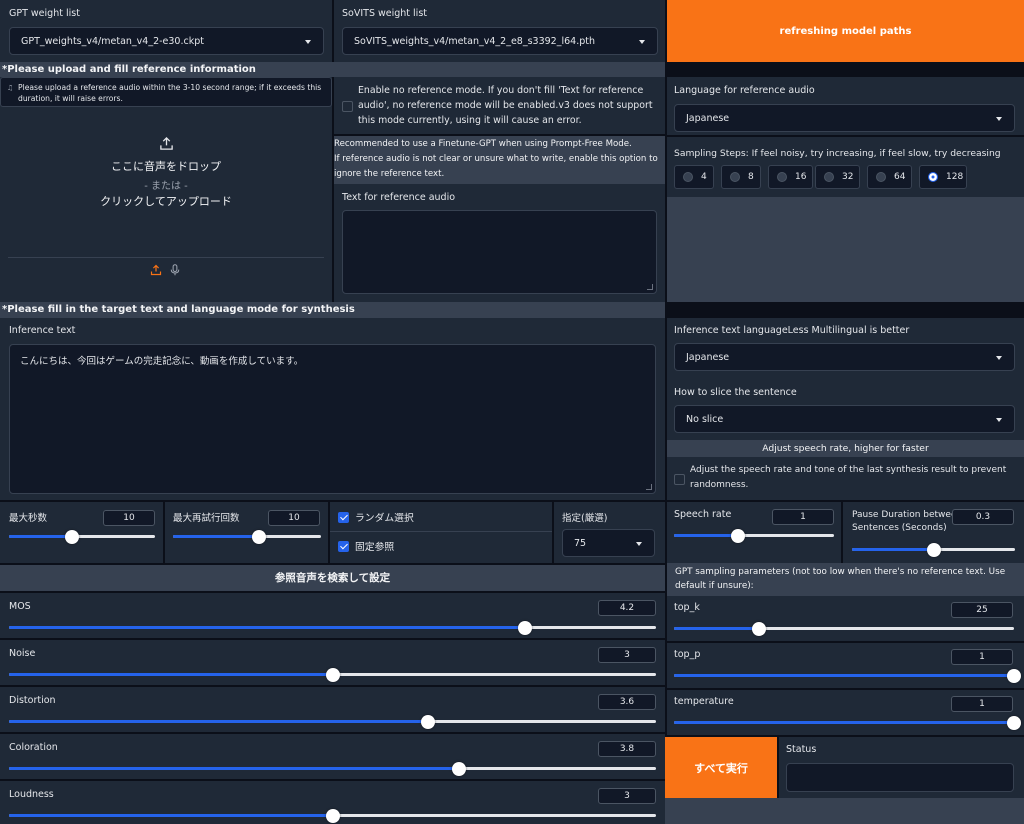 The width and height of the screenshot is (1024, 824). I want to click on click-to-upload-text: クリックしてアップロード, so click(166, 201).